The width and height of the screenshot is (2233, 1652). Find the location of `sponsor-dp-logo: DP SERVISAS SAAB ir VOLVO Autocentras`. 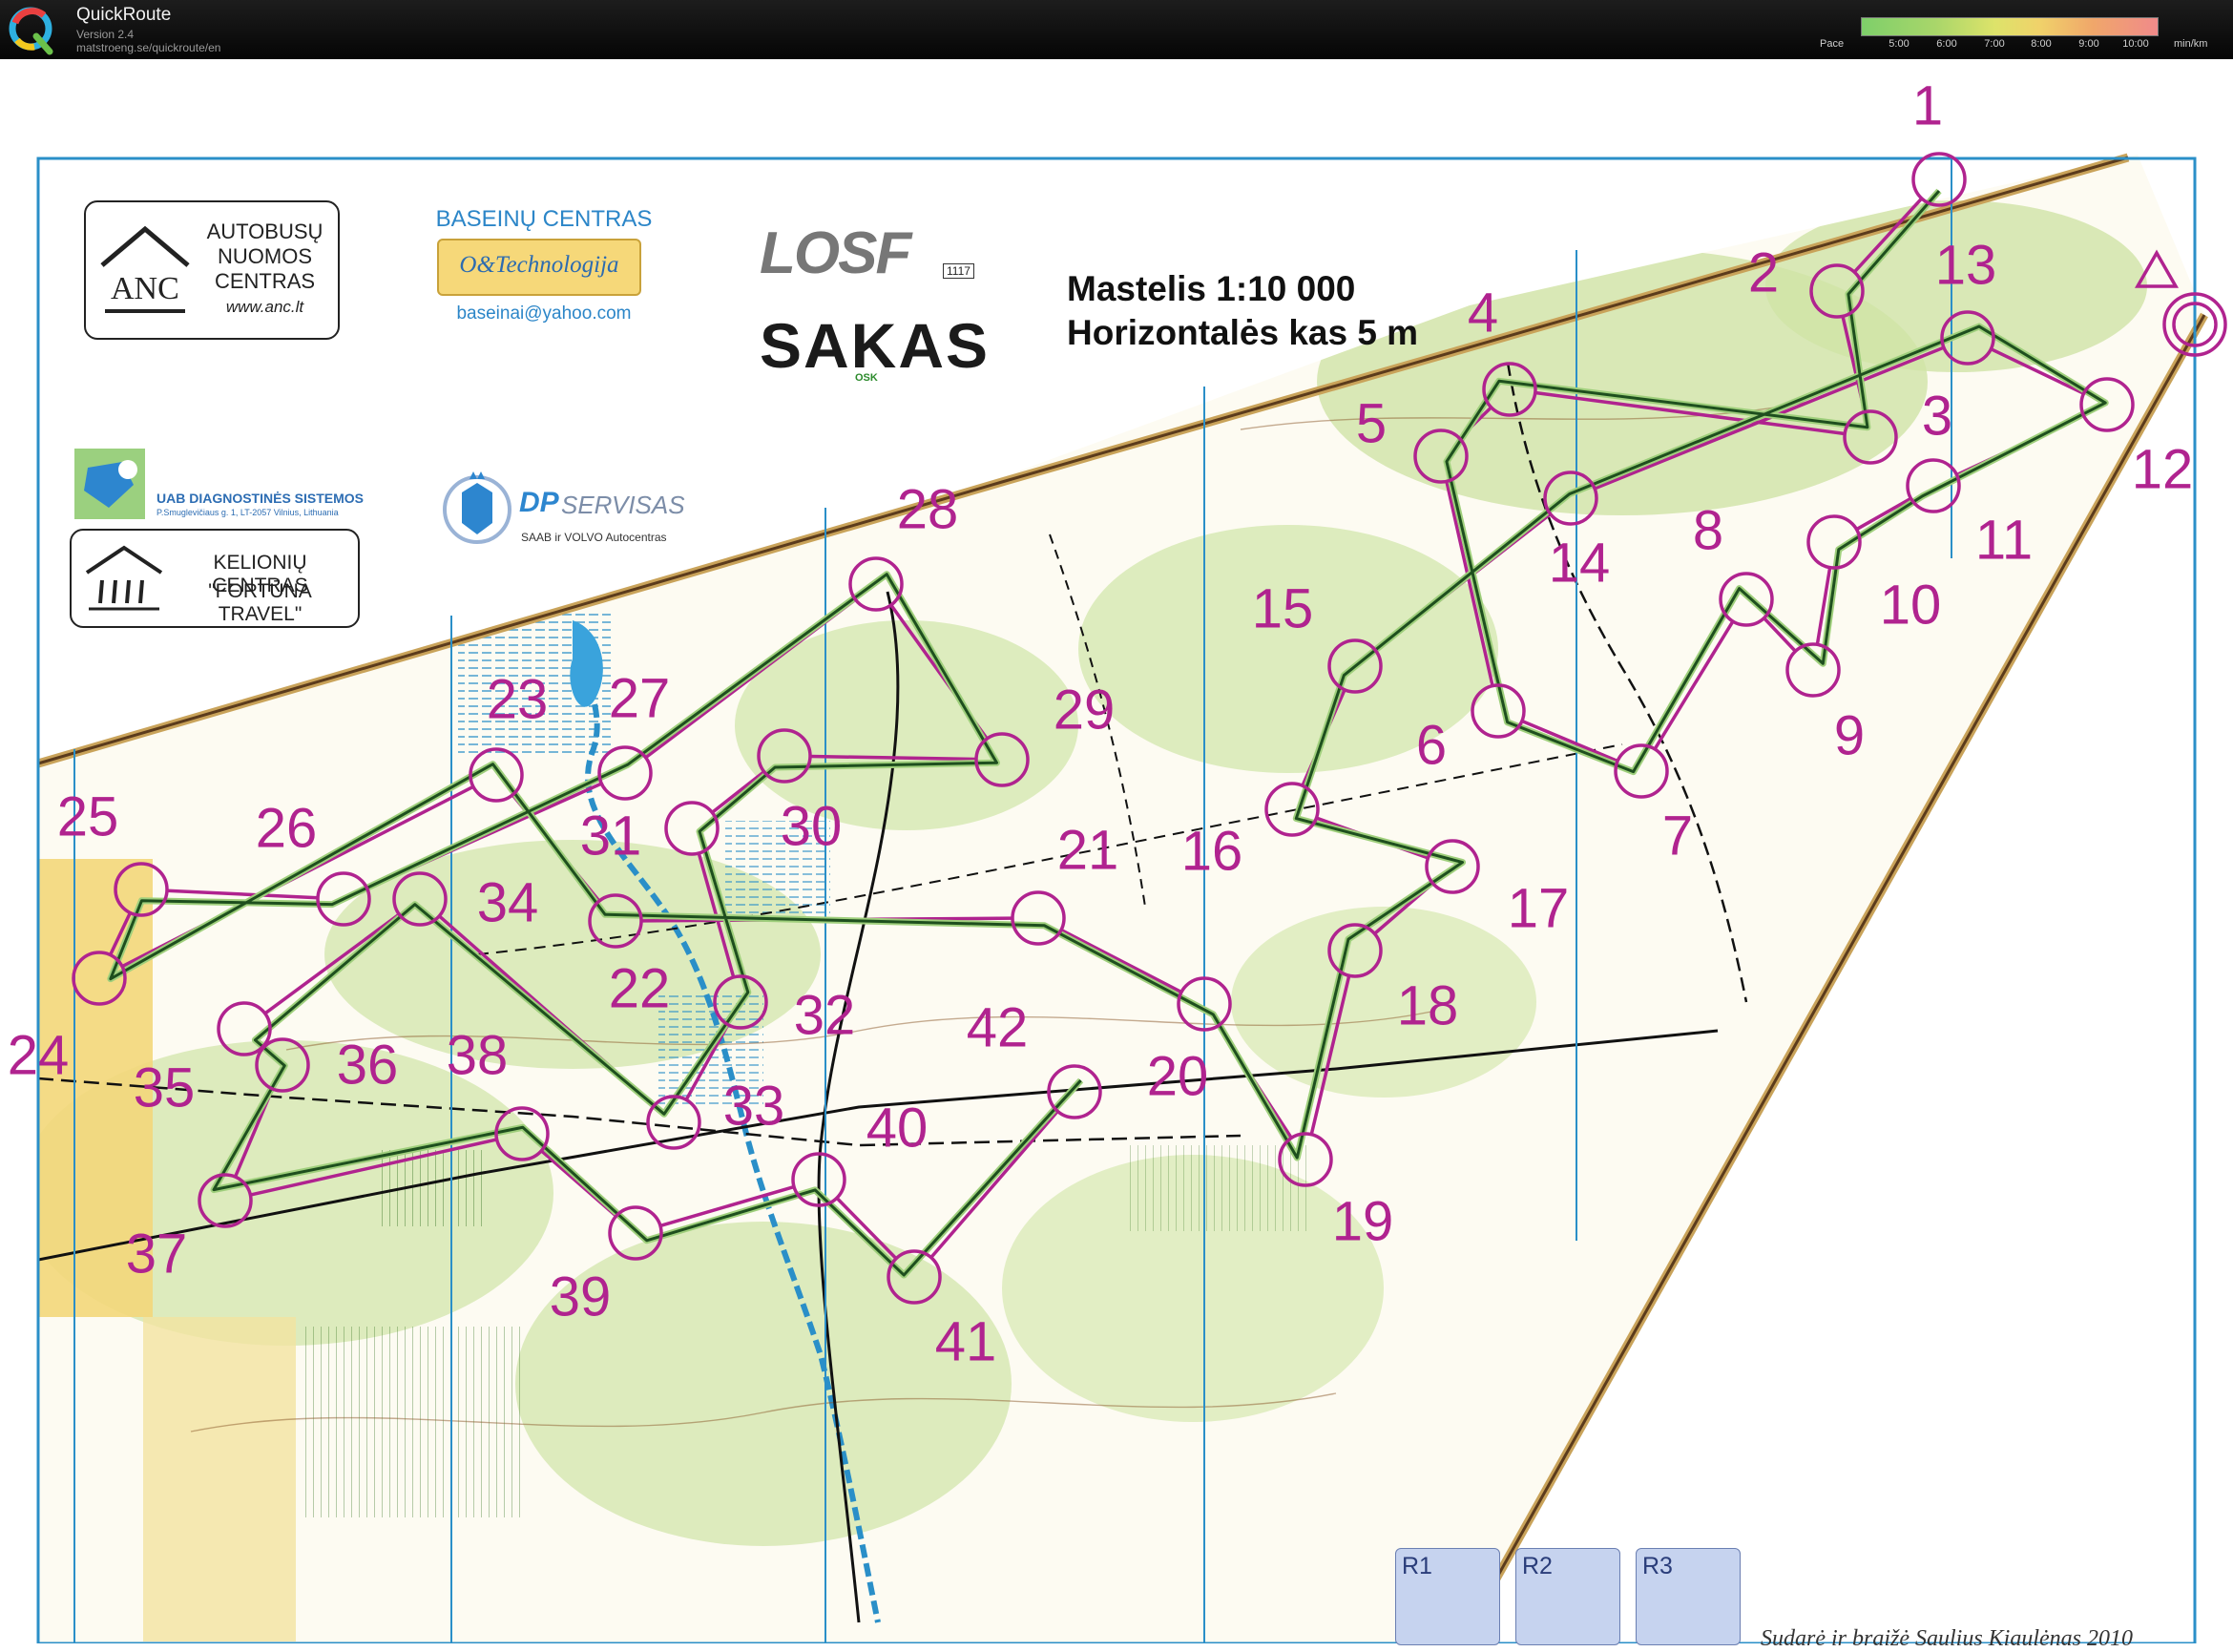

sponsor-dp-logo: DP SERVISAS SAAB ir VOLVO Autocentras is located at coordinates (575, 508).